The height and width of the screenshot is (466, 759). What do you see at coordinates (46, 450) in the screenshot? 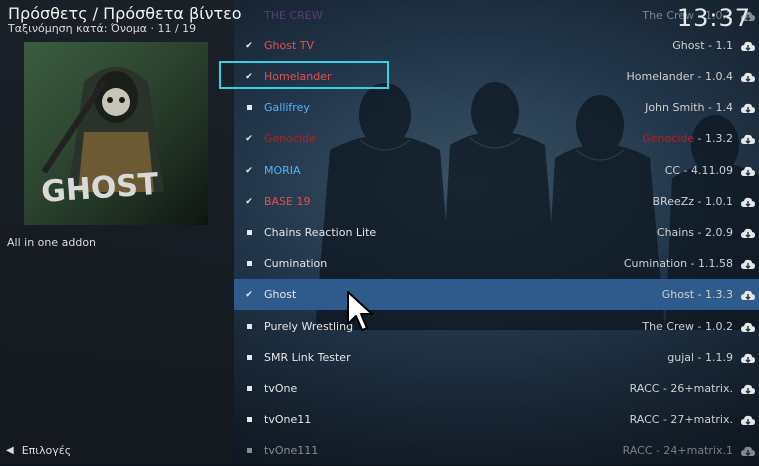
I see `options-label: Επιλογές` at bounding box center [46, 450].